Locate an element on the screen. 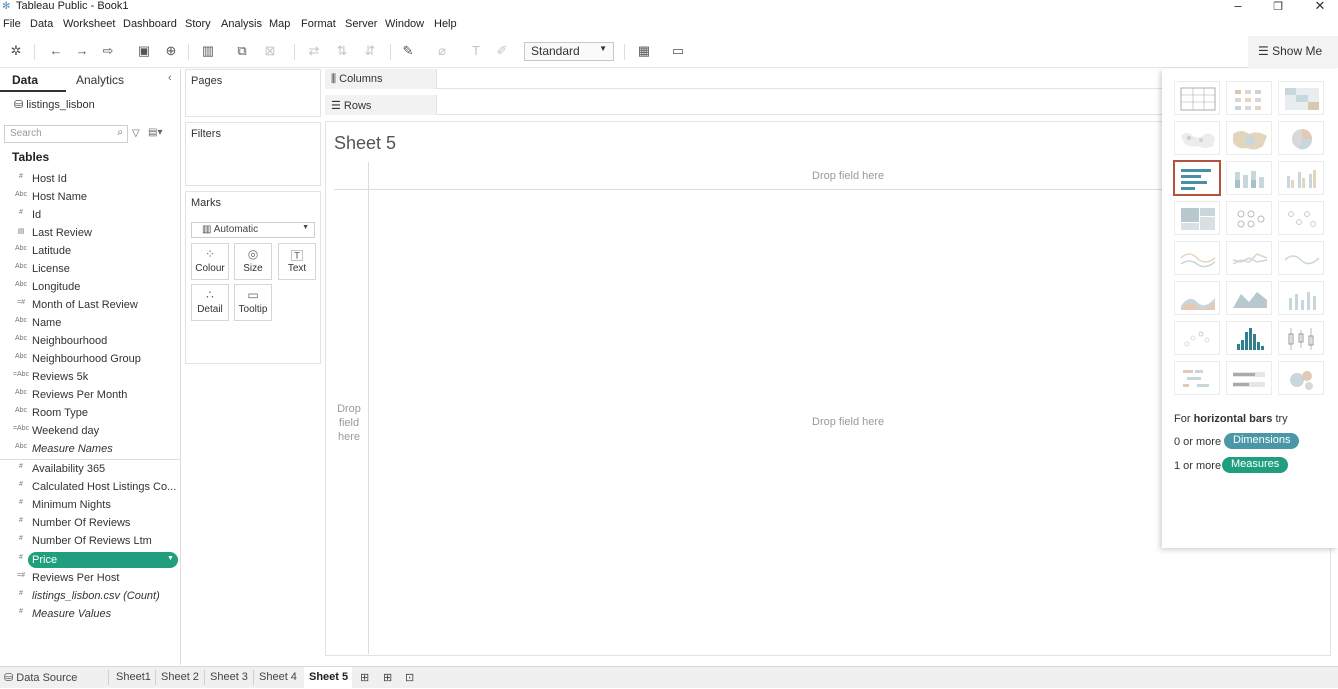 This screenshot has height=689, width=1338. group-icon: ⌀ is located at coordinates (442, 51).